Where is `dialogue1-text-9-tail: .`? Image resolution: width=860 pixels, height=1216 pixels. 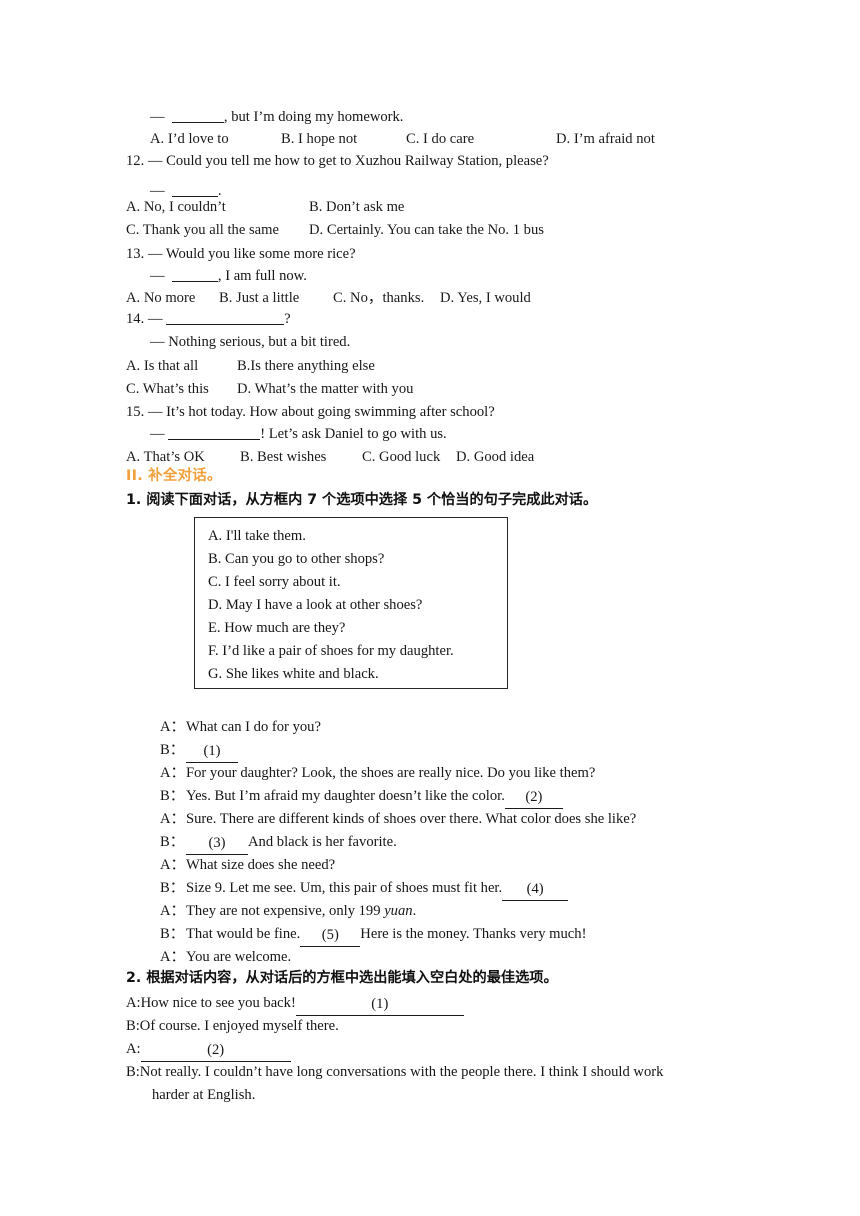 dialogue1-text-9-tail: . is located at coordinates (414, 911).